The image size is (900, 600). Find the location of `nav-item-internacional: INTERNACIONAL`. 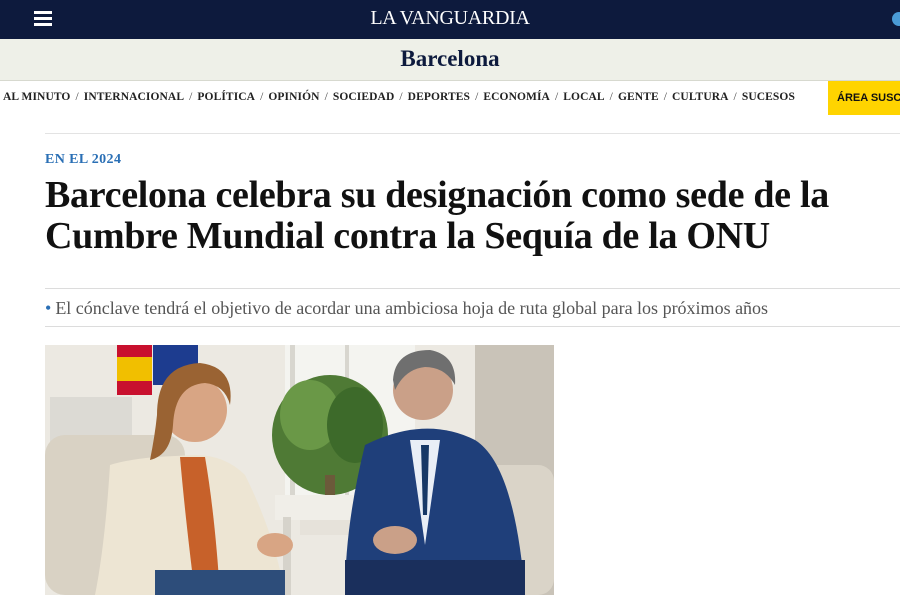

nav-item-internacional: INTERNACIONAL is located at coordinates (134, 97).